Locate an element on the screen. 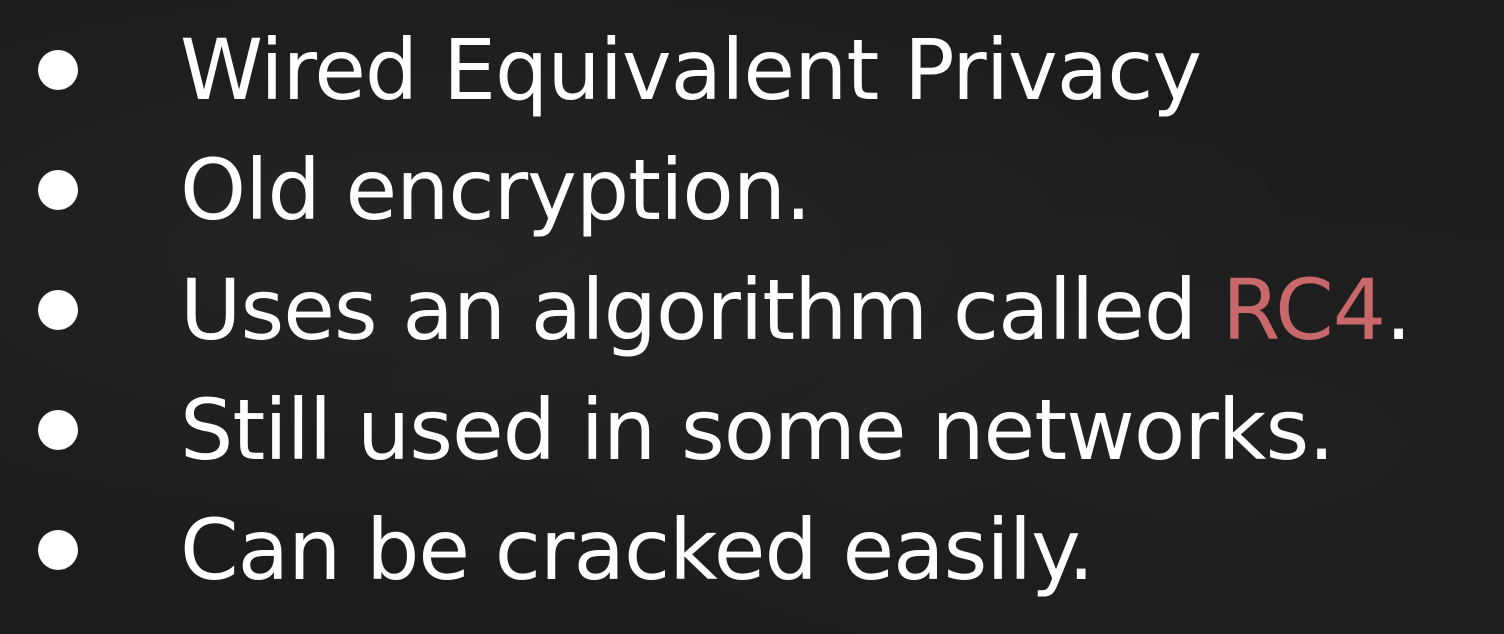 This screenshot has width=1504, height=634. bullet-text: Old encryption. is located at coordinates (496, 190).